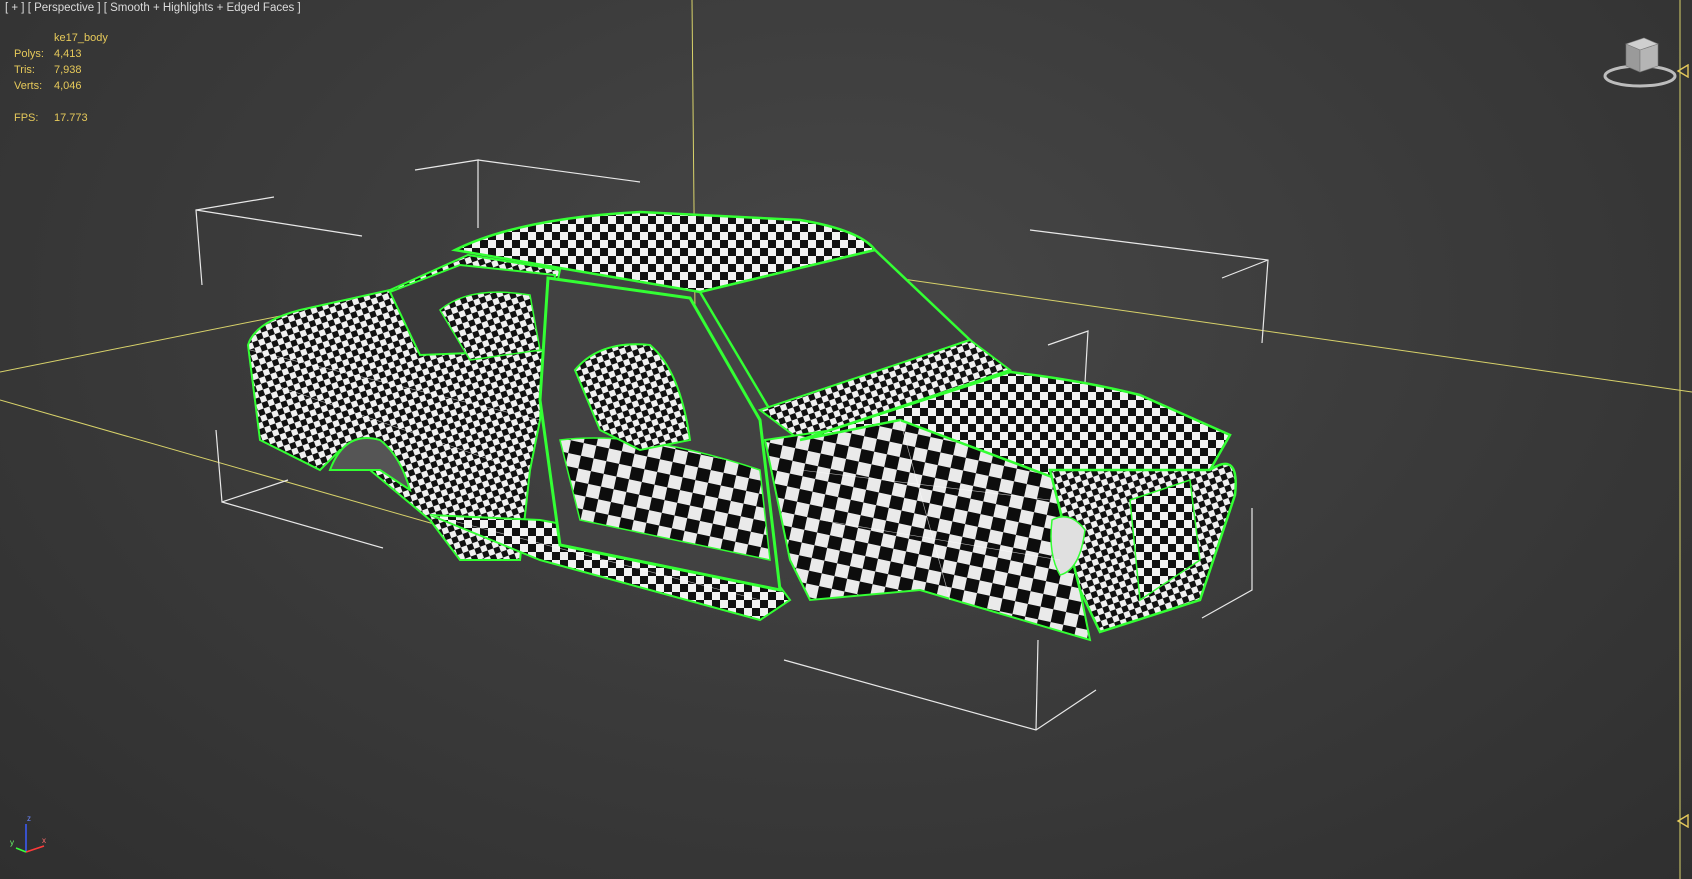 The image size is (1692, 879). What do you see at coordinates (68, 86) in the screenshot?
I see `stats-verts-value: 4,046` at bounding box center [68, 86].